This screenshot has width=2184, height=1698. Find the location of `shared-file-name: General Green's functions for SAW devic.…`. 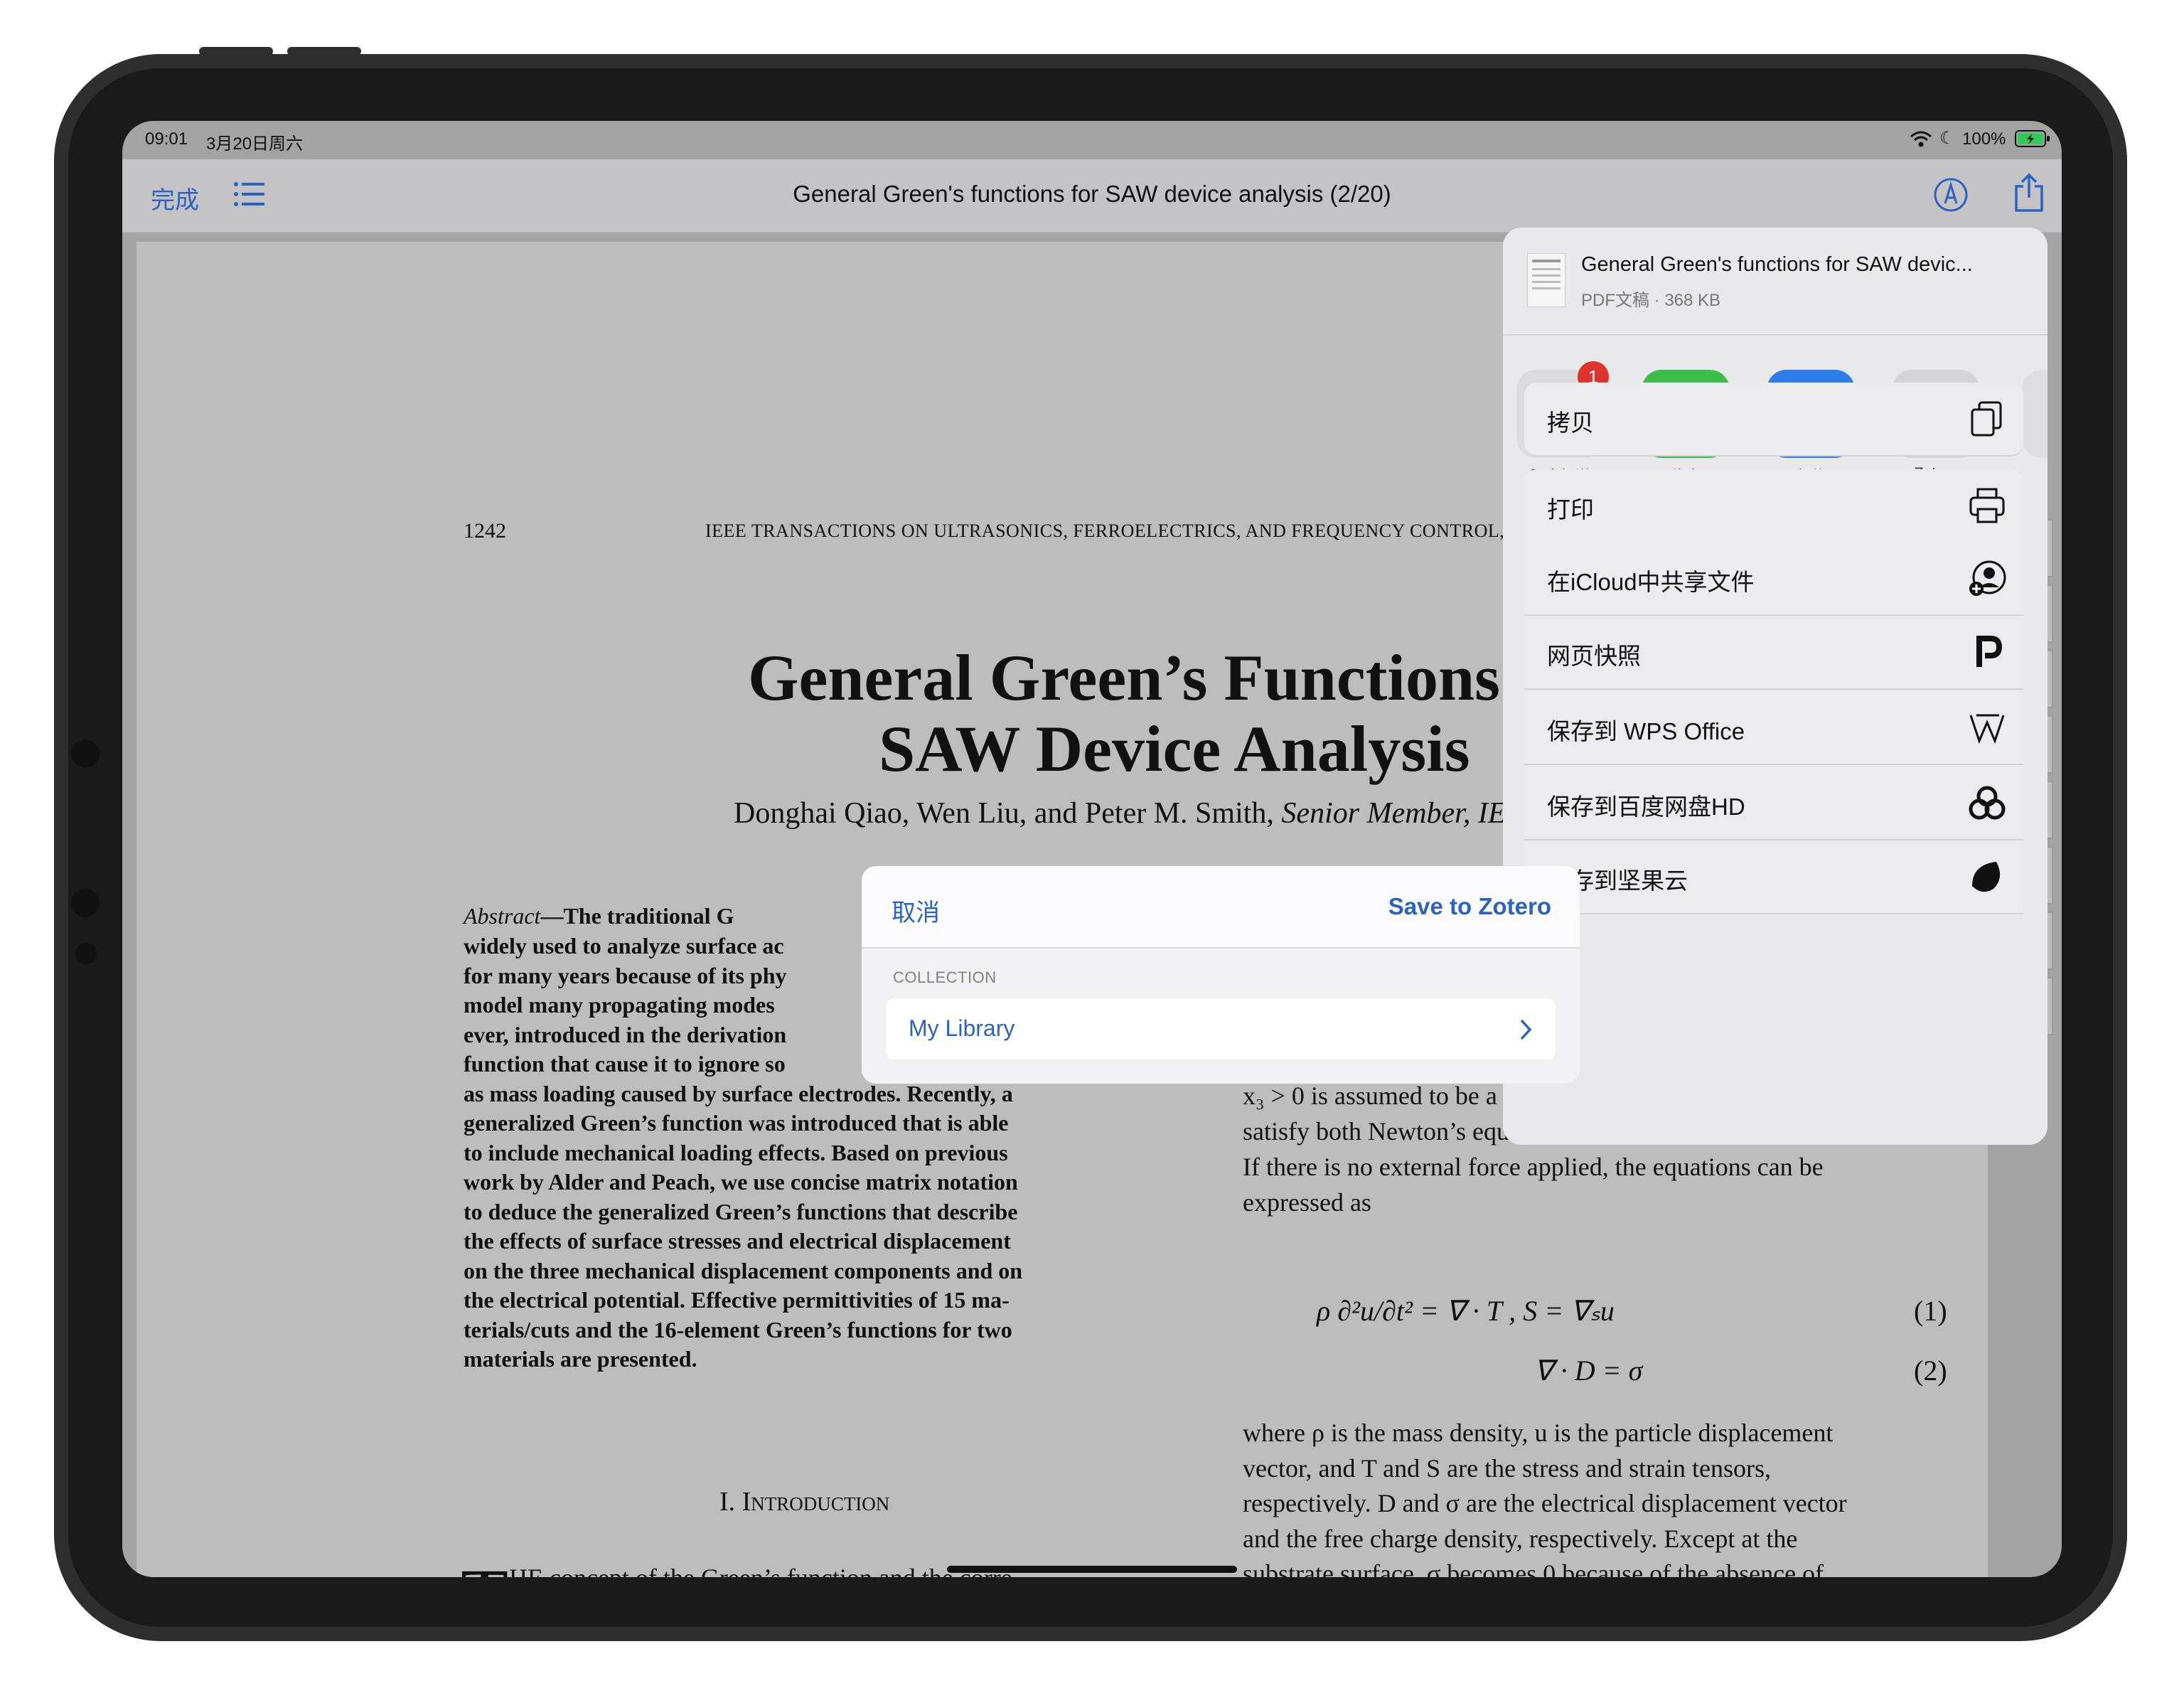

shared-file-name: General Green's functions for SAW devic.… is located at coordinates (1777, 264).